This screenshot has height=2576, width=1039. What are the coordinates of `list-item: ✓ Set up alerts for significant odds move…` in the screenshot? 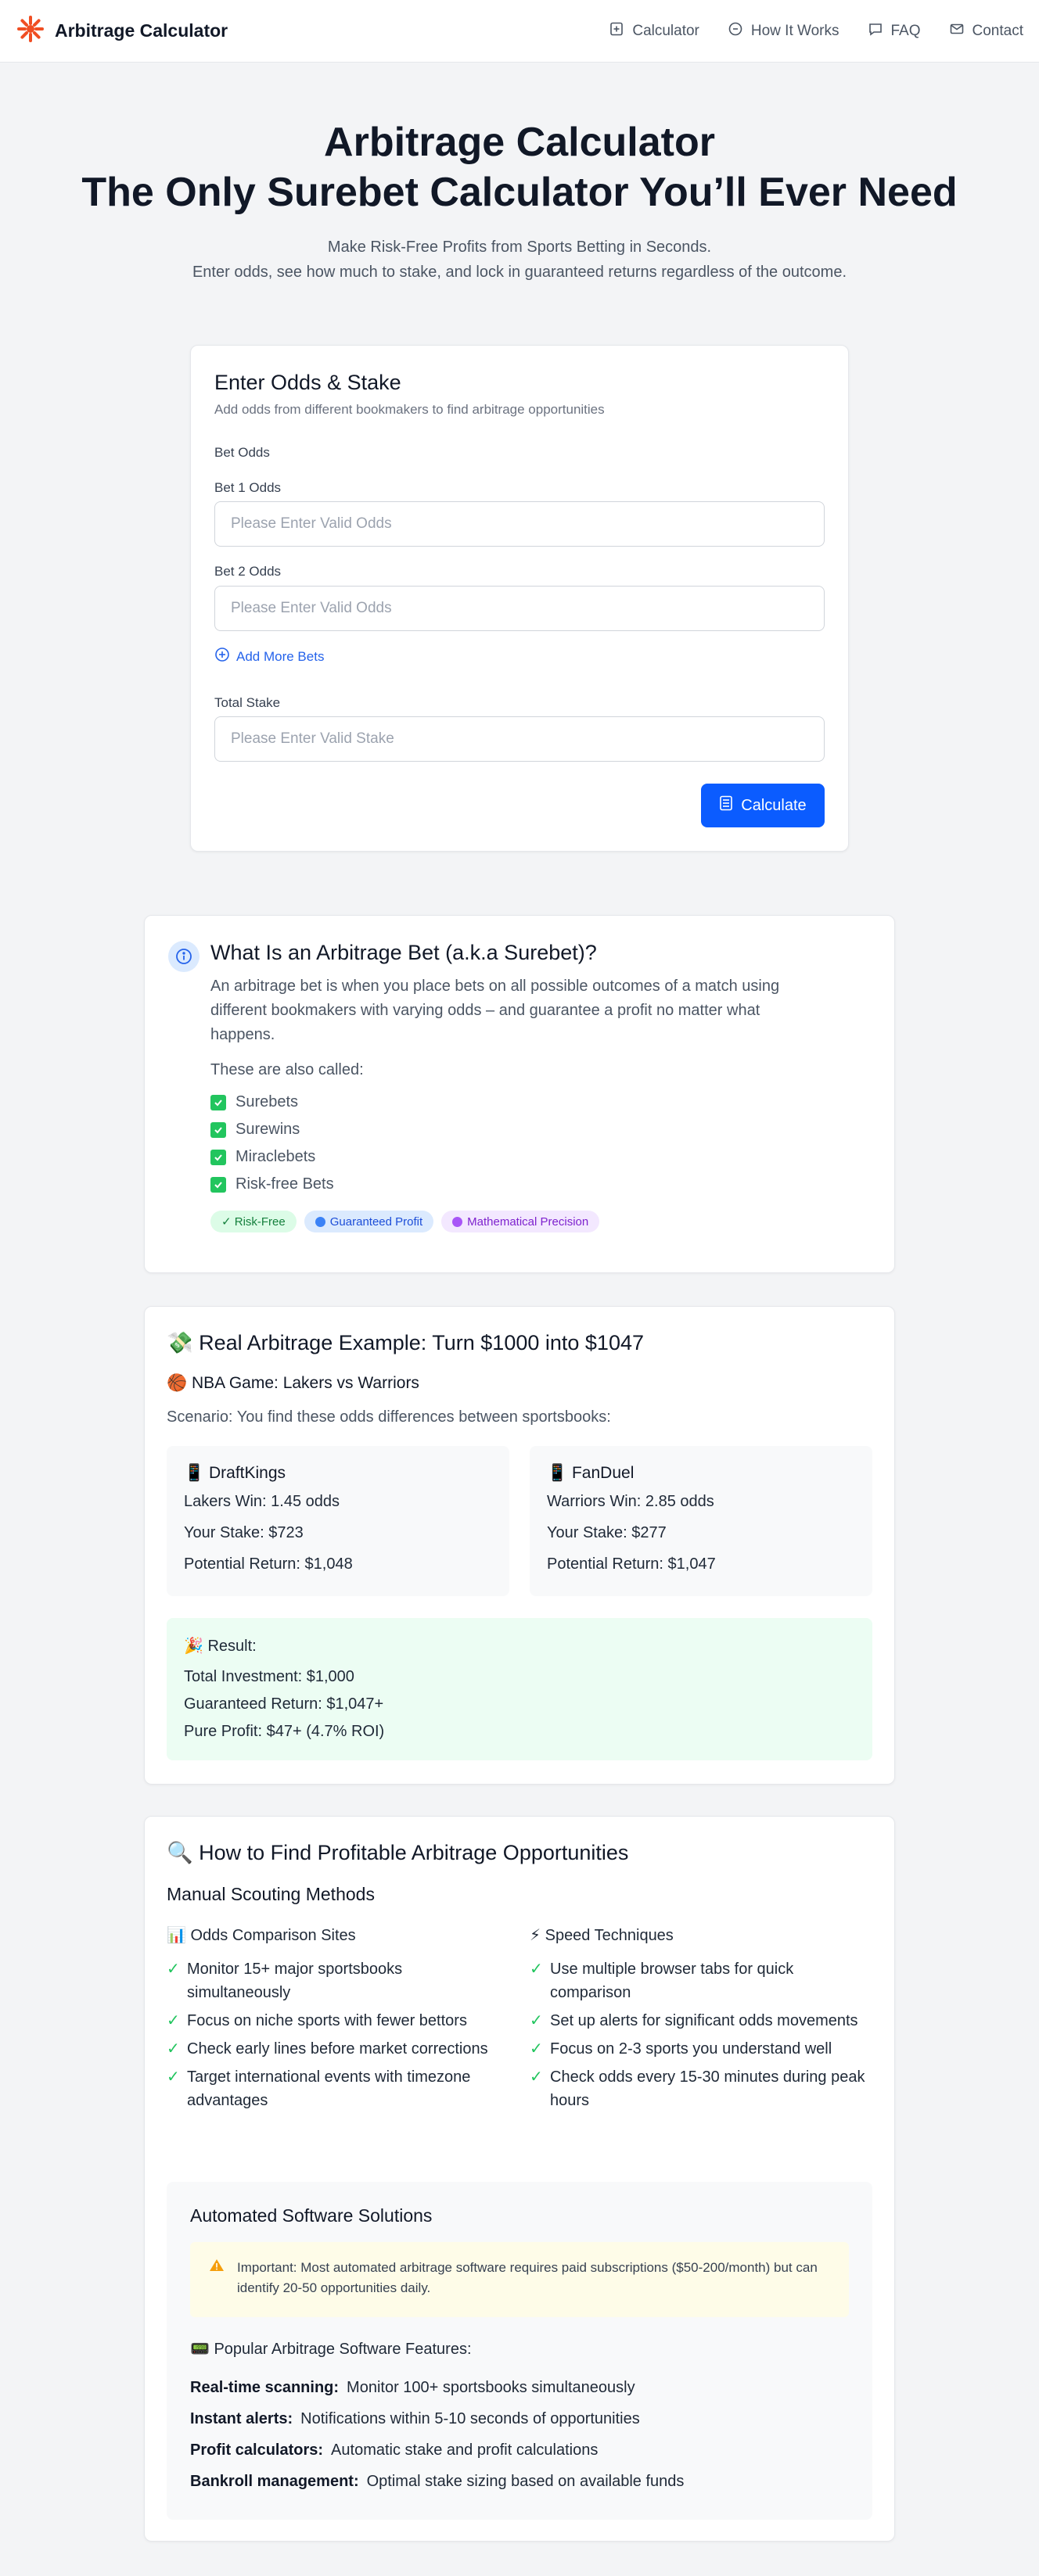 It's located at (698, 2021).